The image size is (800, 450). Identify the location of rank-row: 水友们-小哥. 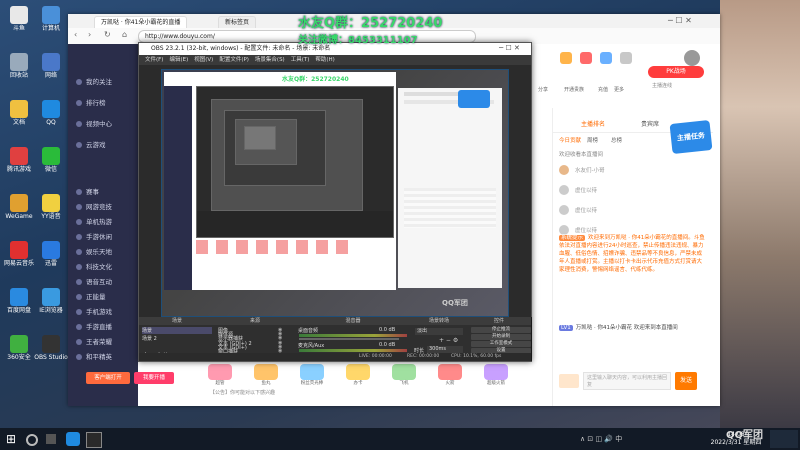
(634, 171).